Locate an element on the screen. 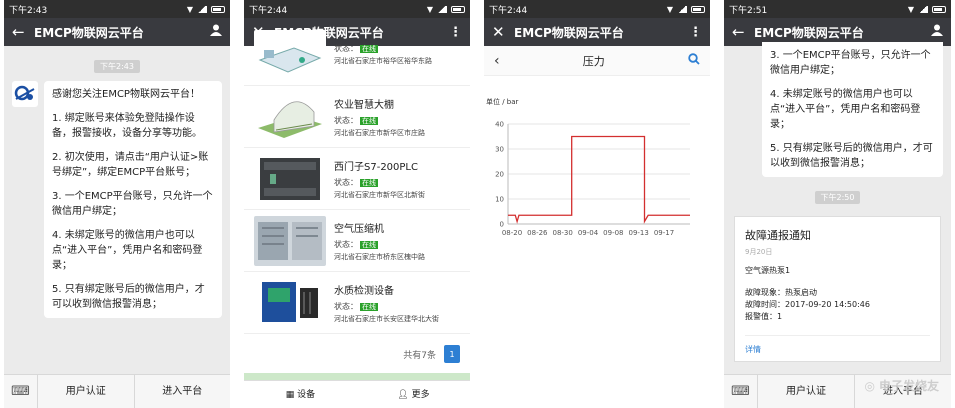 Image resolution: width=955 pixels, height=408 pixels. y-axis-label: 单位 / bar is located at coordinates (502, 101).